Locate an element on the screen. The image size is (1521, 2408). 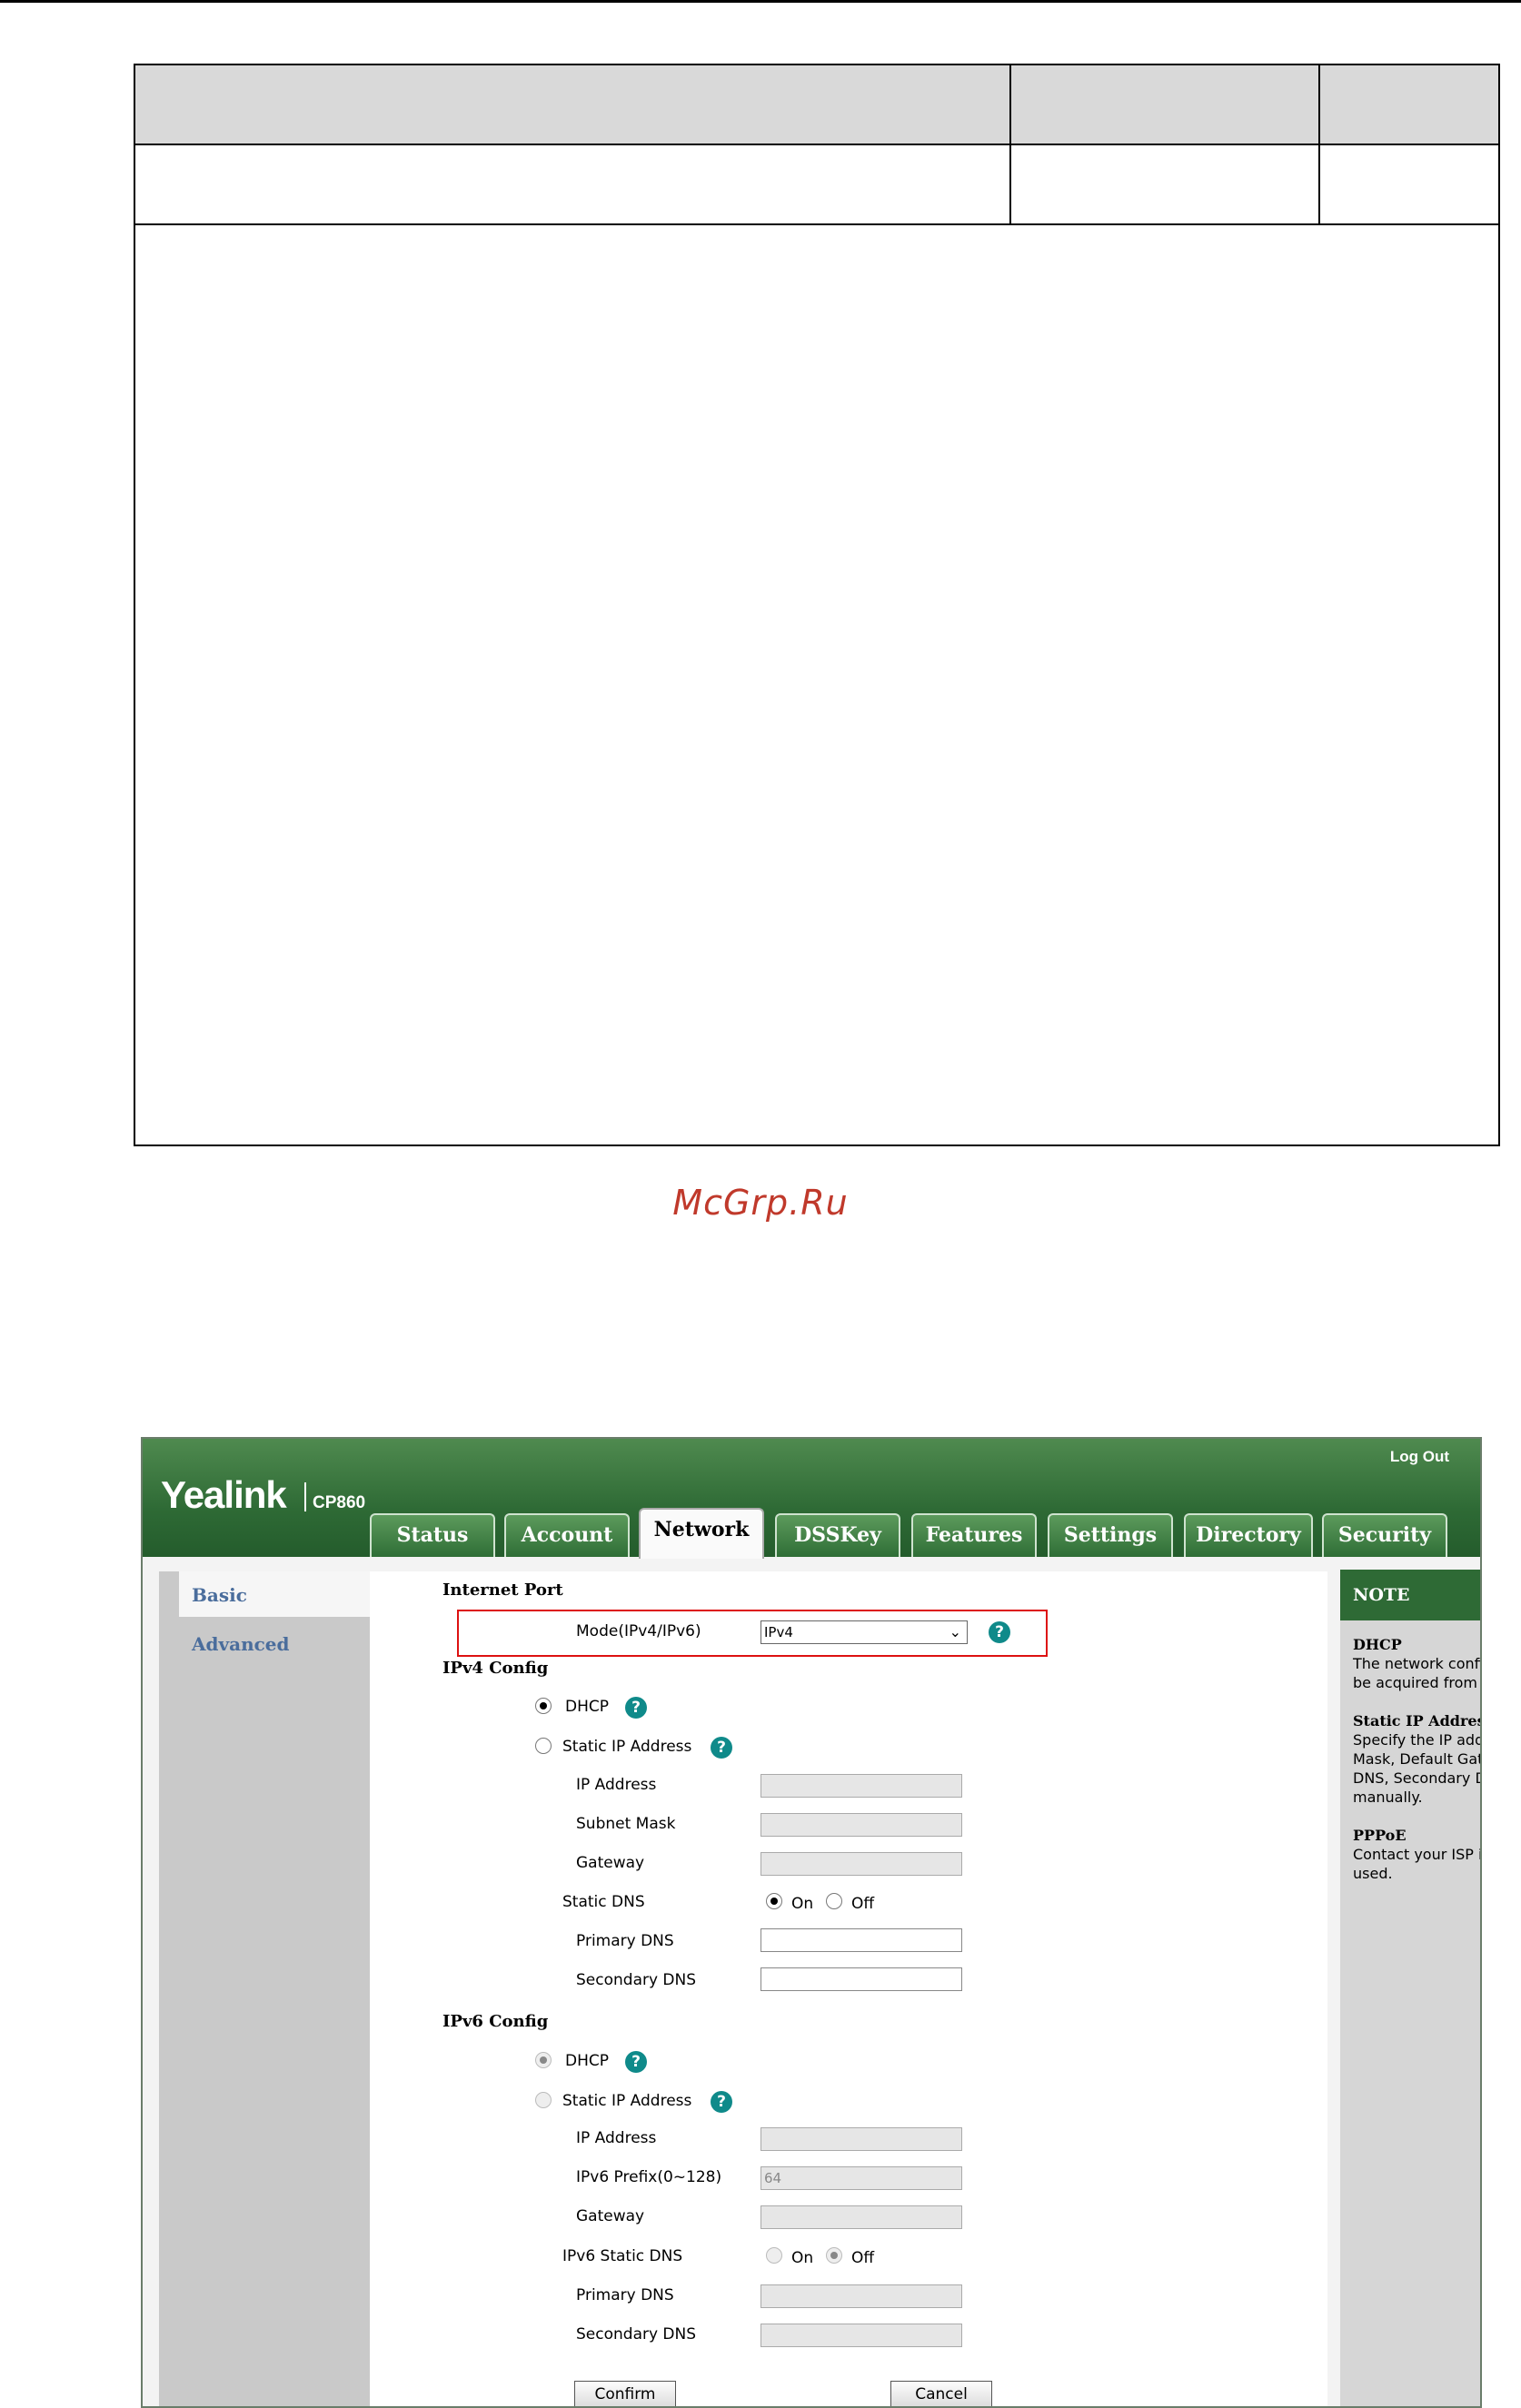
table-row is located at coordinates (816, 185).